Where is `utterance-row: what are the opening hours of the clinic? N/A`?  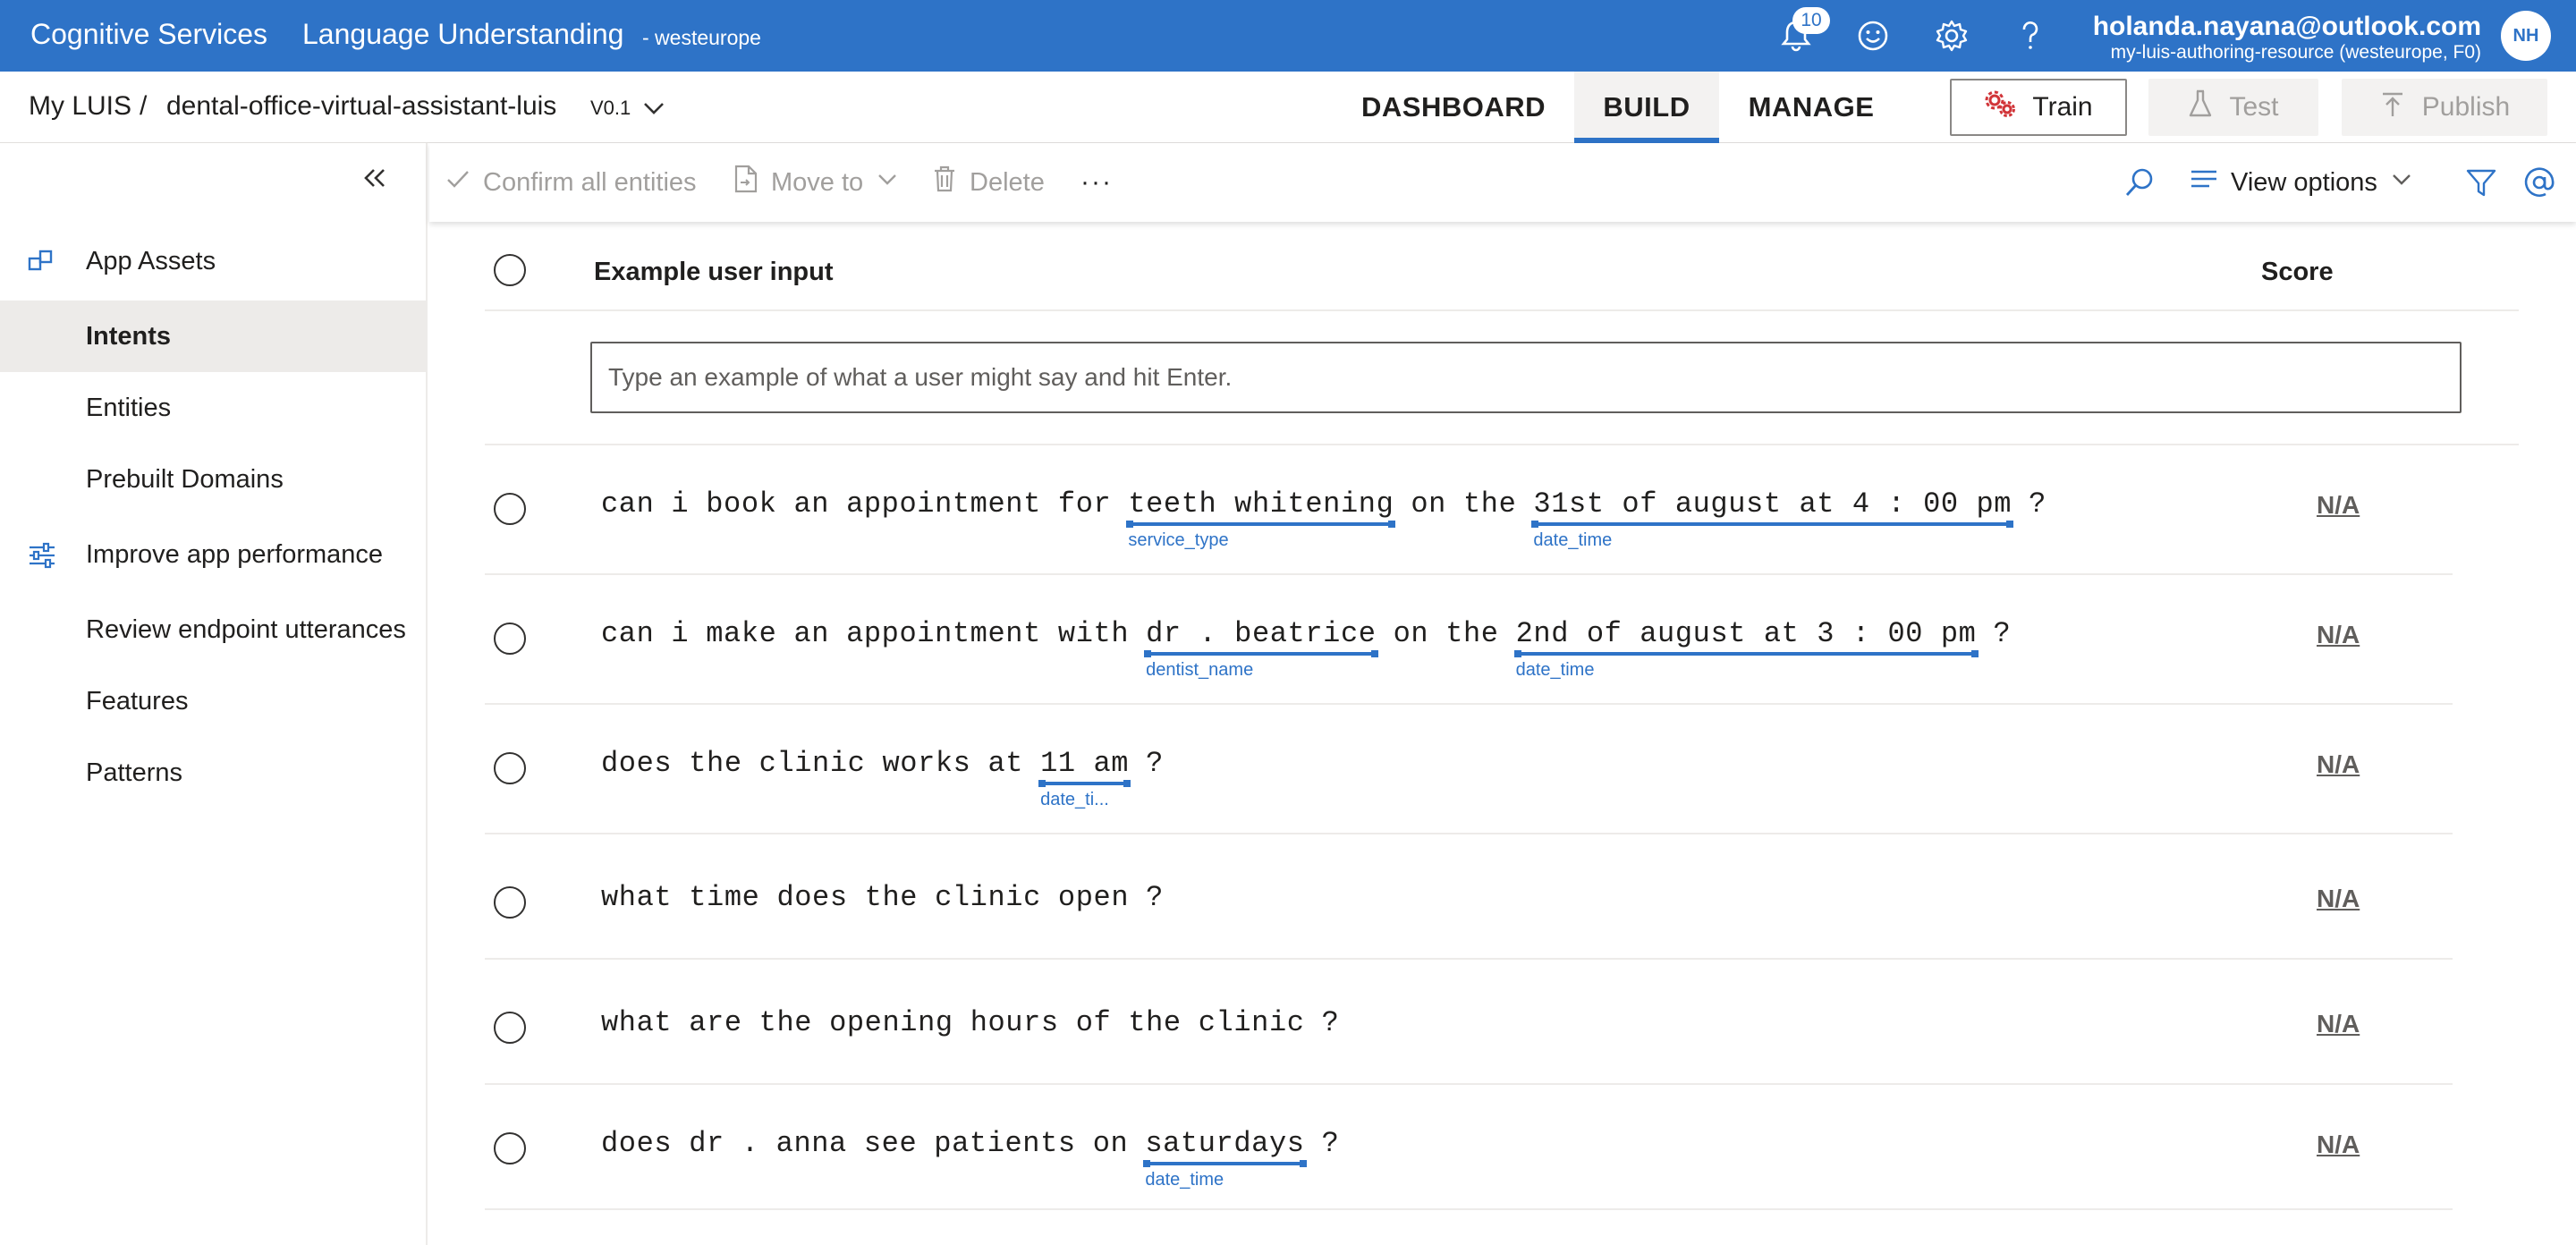 utterance-row: what are the opening hours of the clinic? N/A is located at coordinates (1469, 1023).